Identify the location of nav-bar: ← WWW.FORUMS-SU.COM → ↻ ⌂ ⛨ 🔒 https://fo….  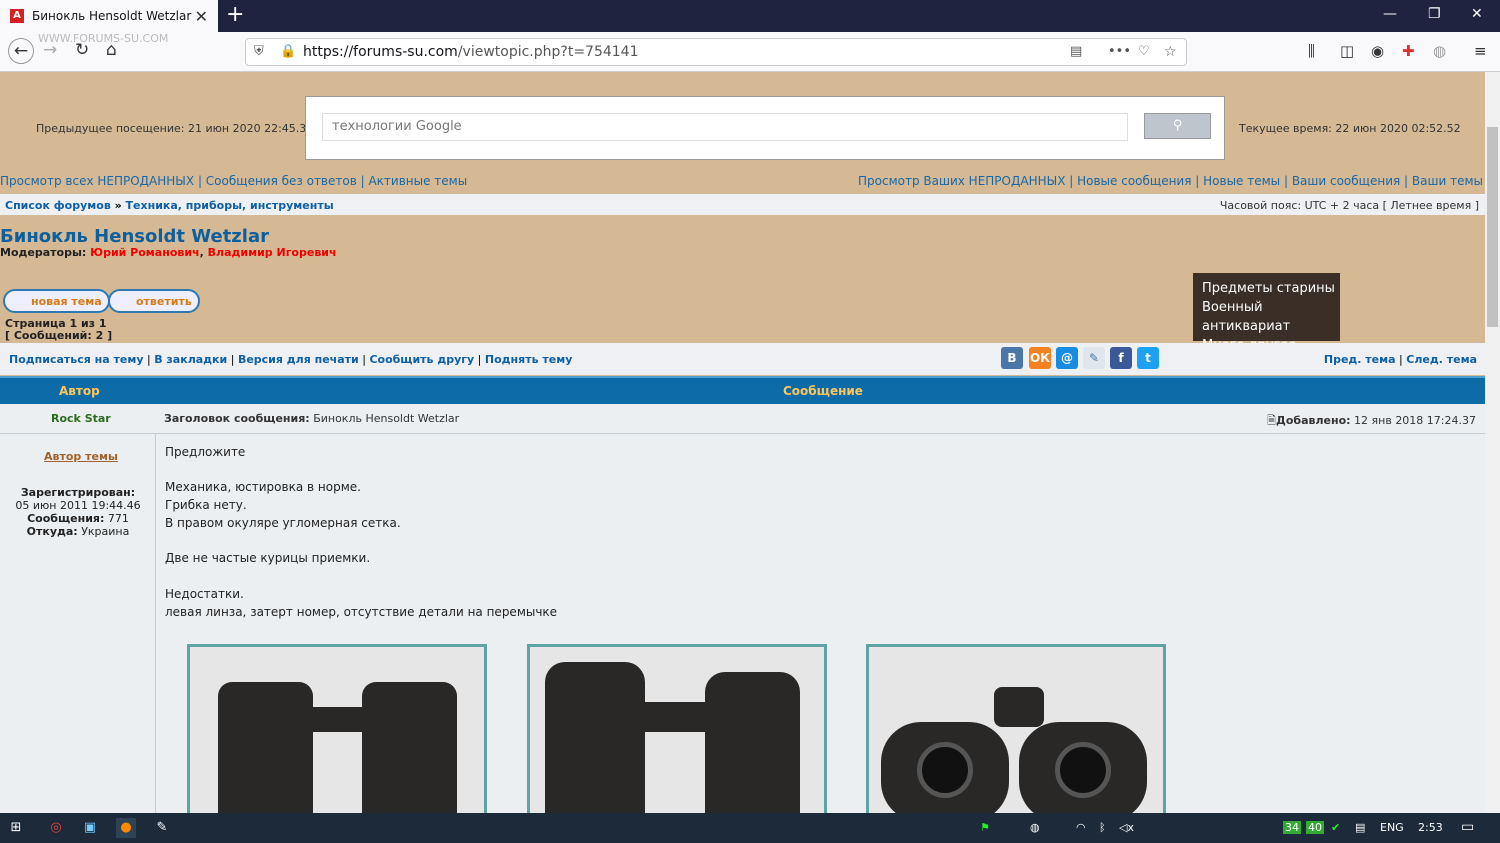
(750, 52).